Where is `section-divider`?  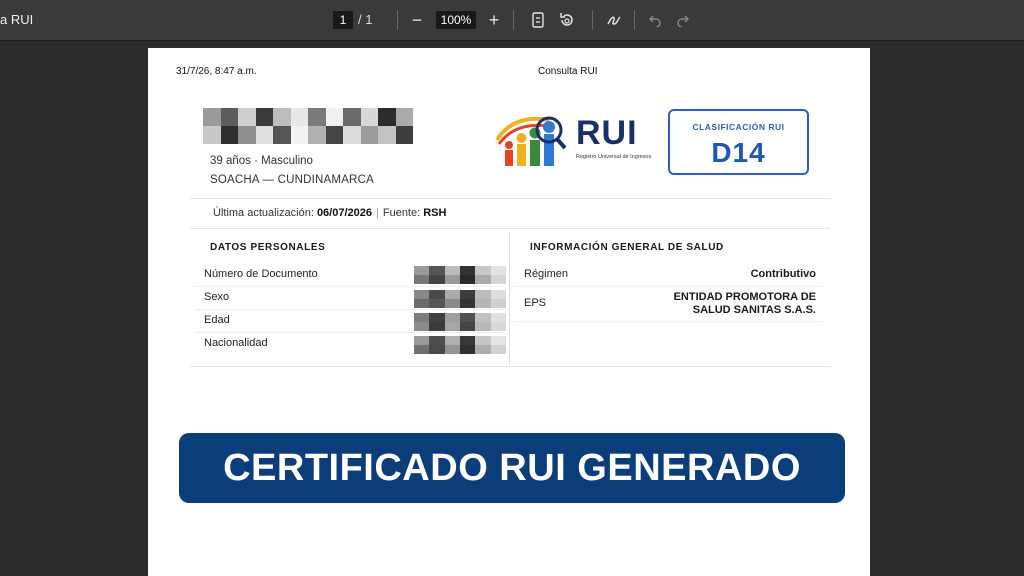 section-divider is located at coordinates (509, 299).